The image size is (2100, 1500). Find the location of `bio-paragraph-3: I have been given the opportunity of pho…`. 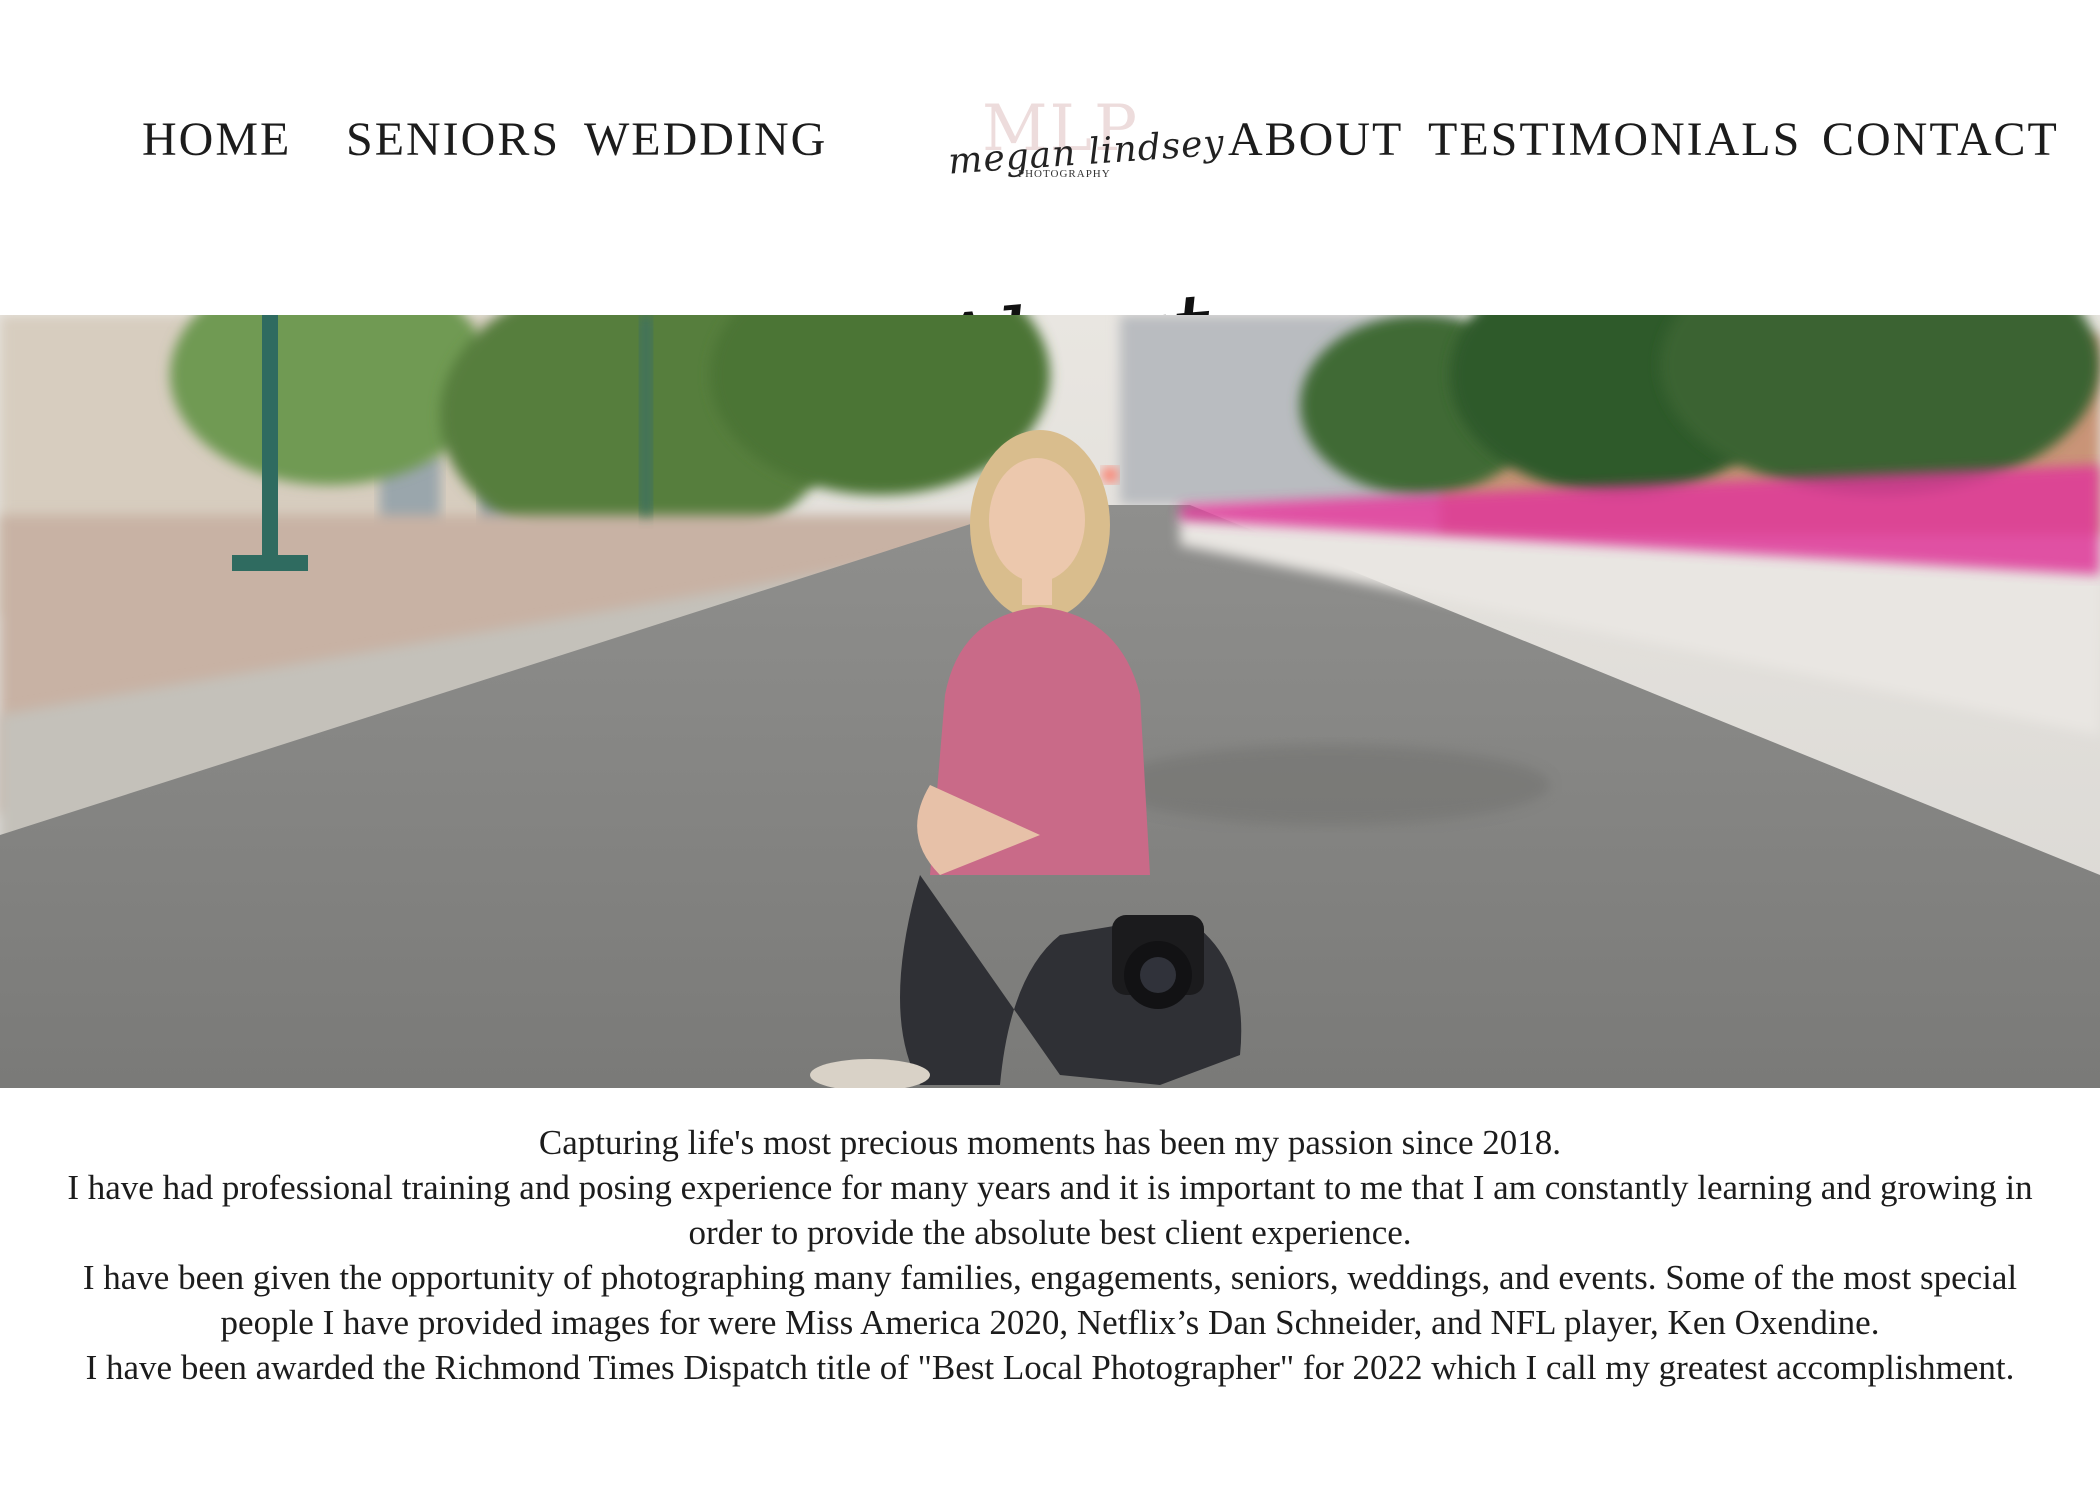

bio-paragraph-3: I have been given the opportunity of pho… is located at coordinates (1050, 1300).